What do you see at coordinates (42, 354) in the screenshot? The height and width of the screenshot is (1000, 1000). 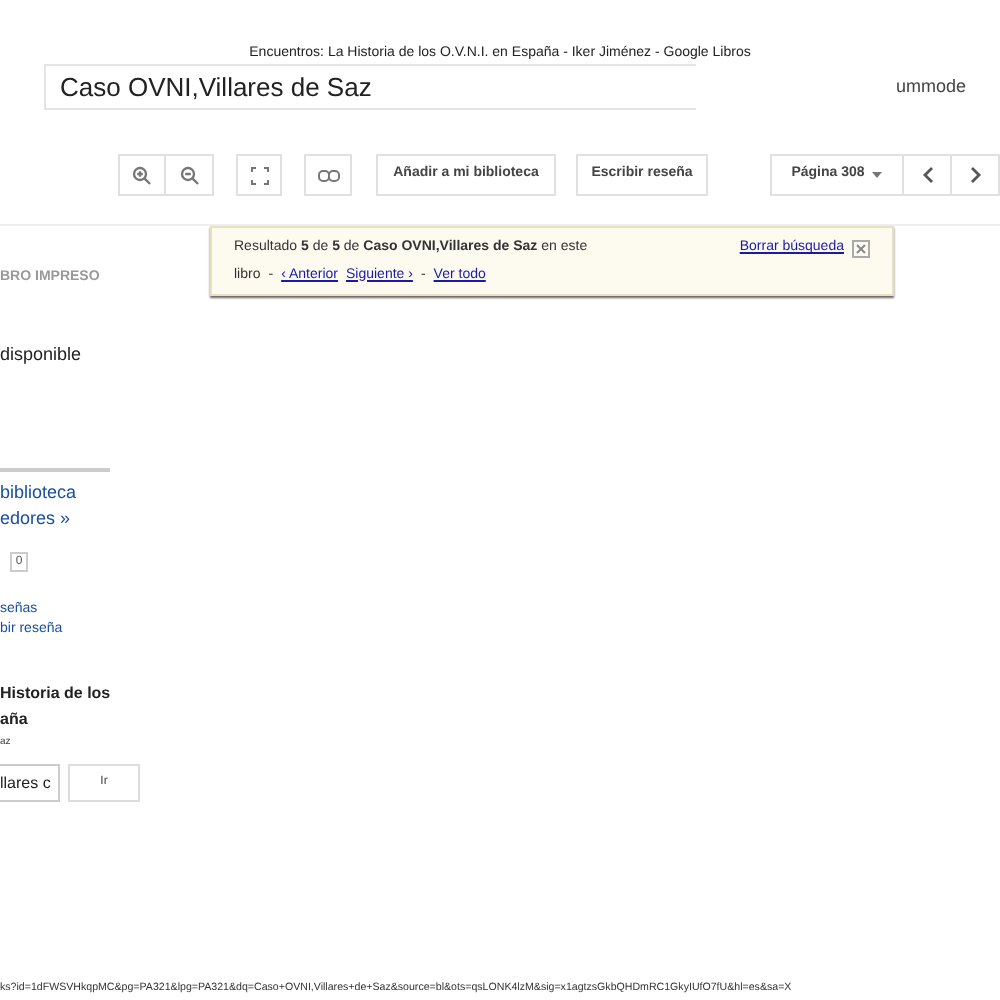 I see `availability-text: disponible` at bounding box center [42, 354].